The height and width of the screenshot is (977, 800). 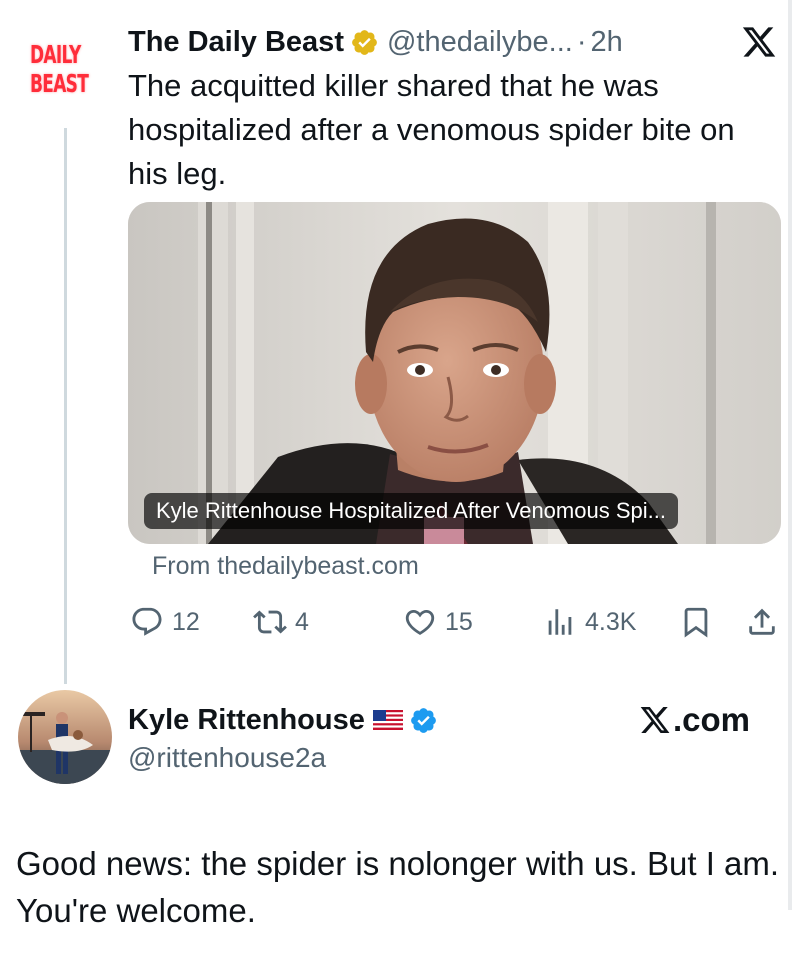 What do you see at coordinates (65, 406) in the screenshot?
I see `thread-connector-line` at bounding box center [65, 406].